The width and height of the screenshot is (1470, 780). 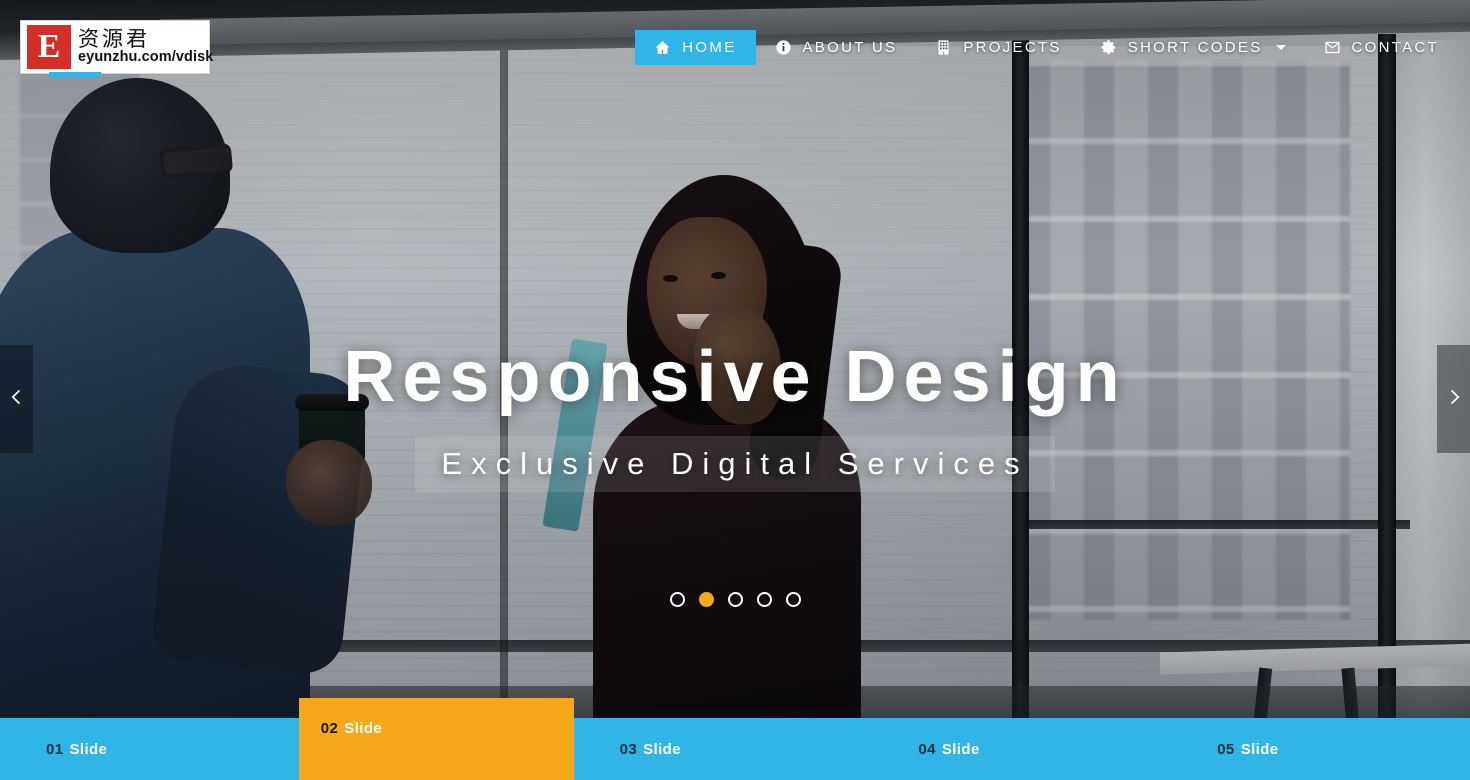 I want to click on nav-item-contact: CONTACT, so click(x=1381, y=47).